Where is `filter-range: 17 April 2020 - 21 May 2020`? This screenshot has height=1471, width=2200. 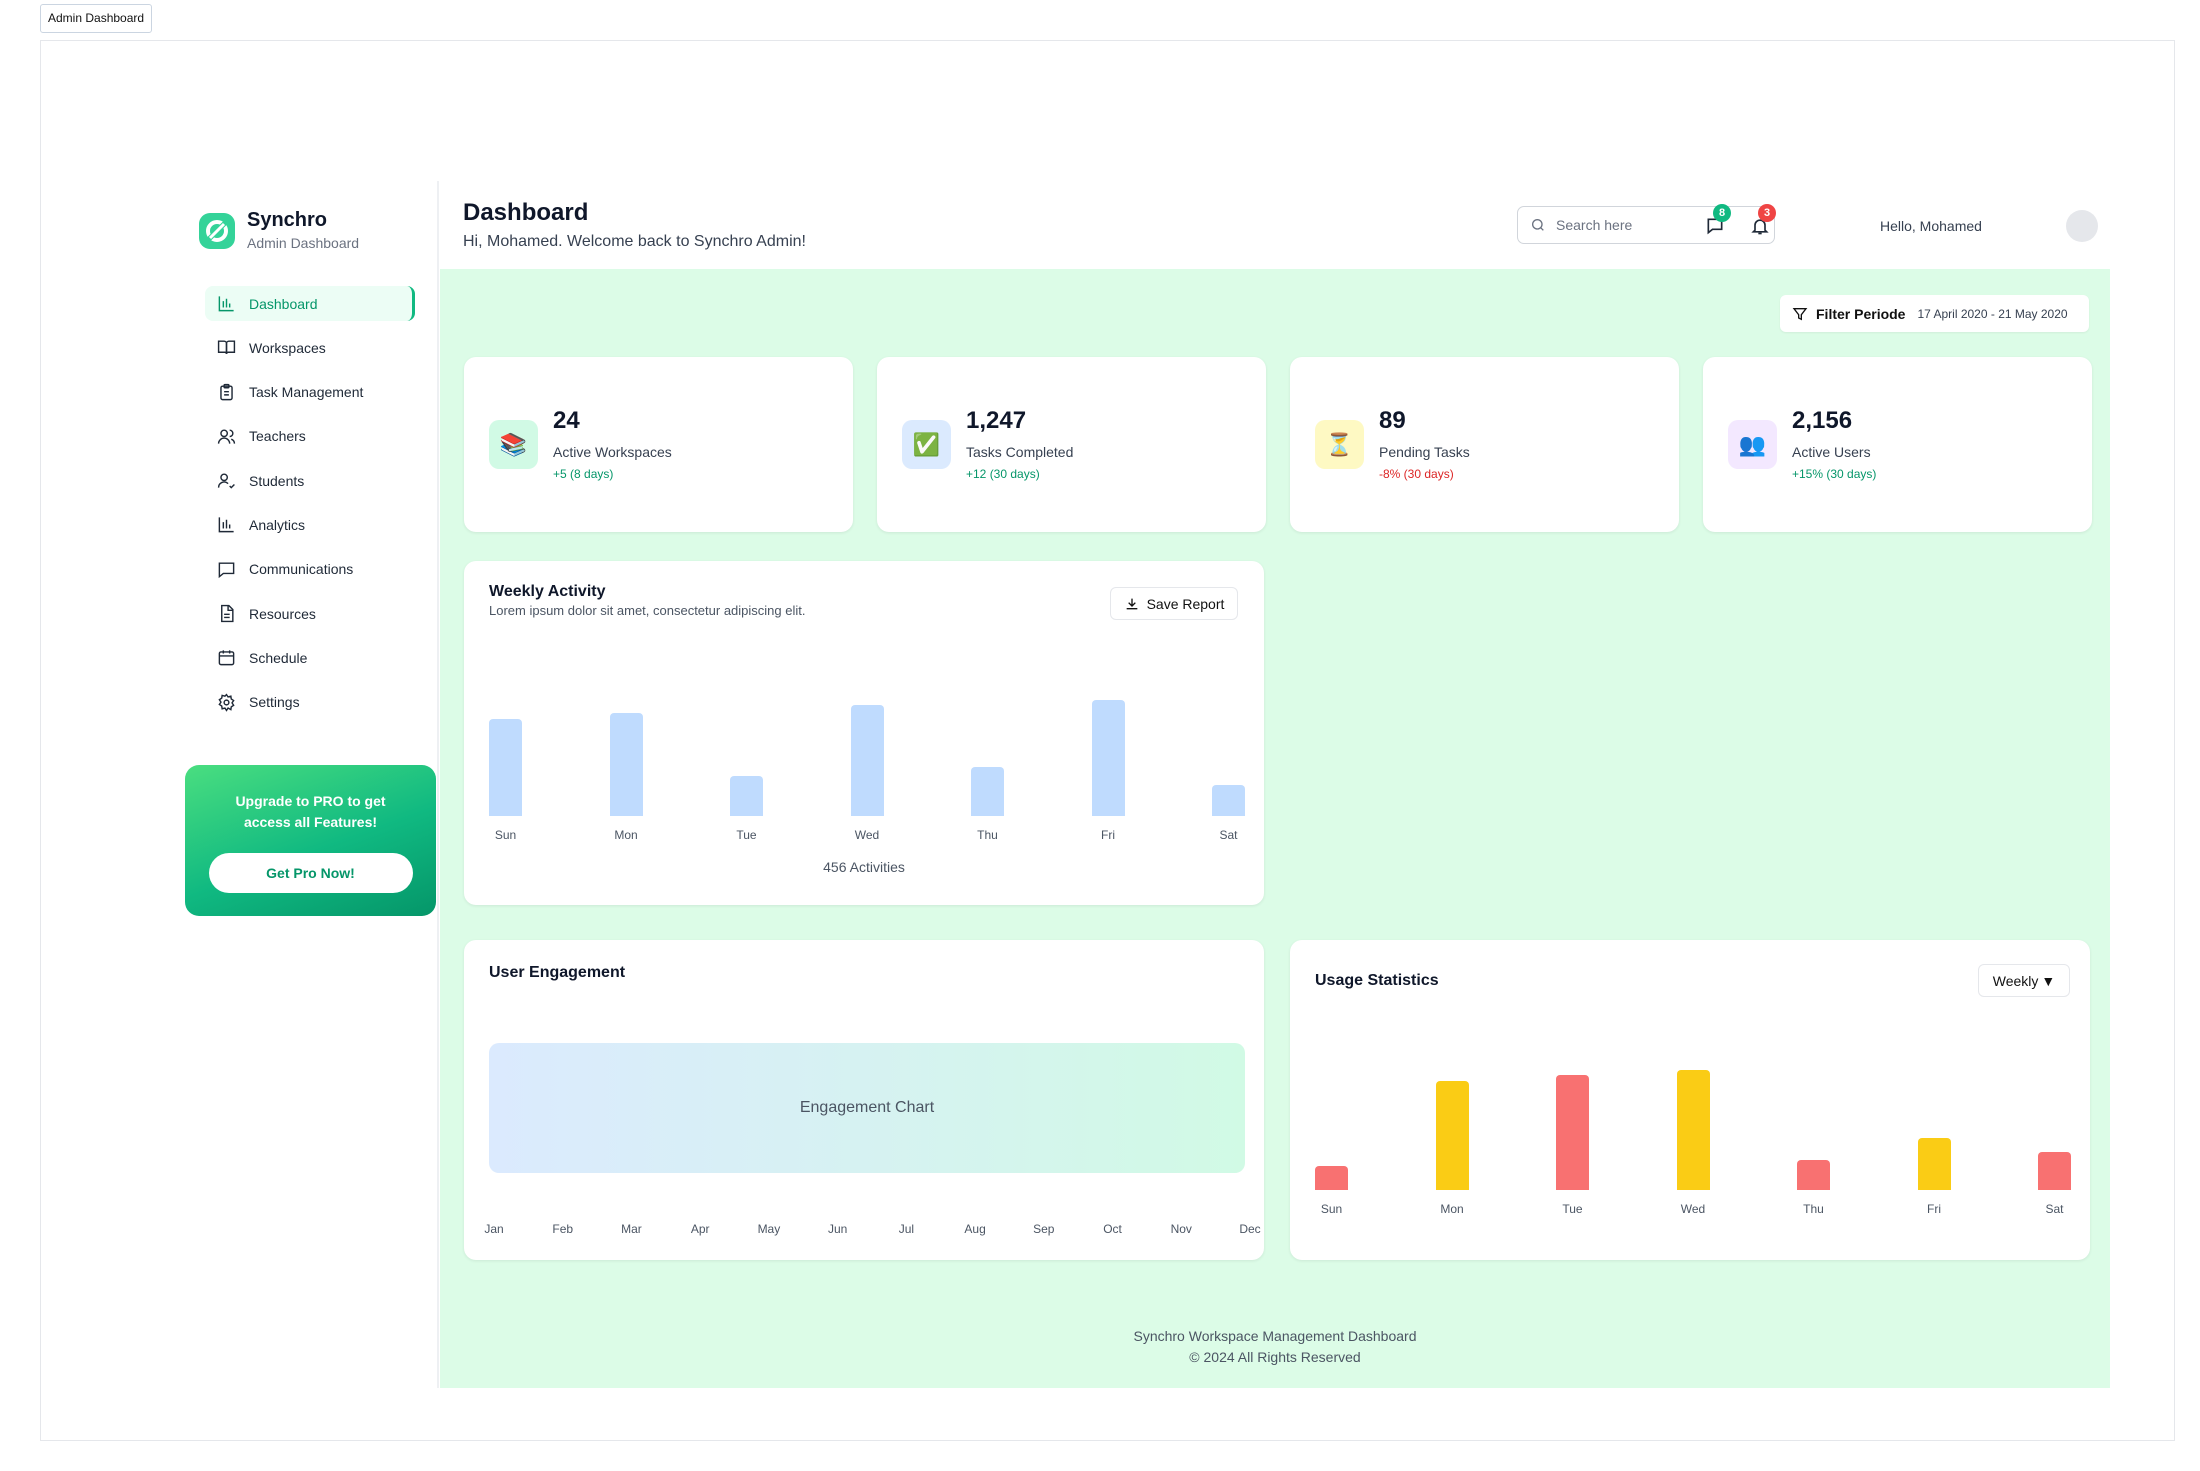 filter-range: 17 April 2020 - 21 May 2020 is located at coordinates (1992, 313).